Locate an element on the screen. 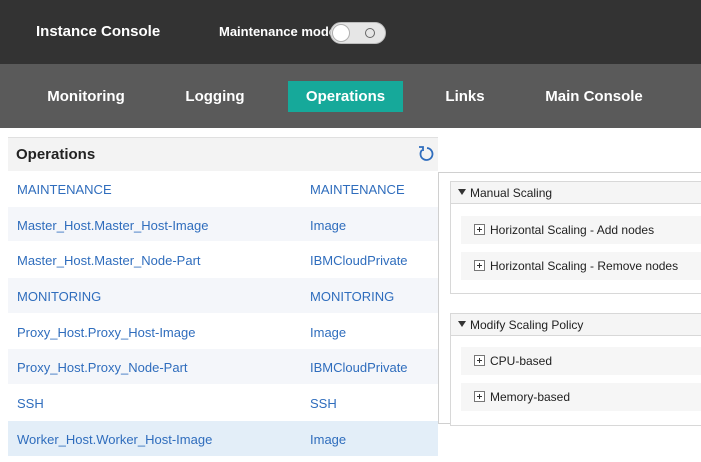 This screenshot has height=462, width=701. operation-name: Worker_Host.Worker_Host-Image is located at coordinates (114, 439).